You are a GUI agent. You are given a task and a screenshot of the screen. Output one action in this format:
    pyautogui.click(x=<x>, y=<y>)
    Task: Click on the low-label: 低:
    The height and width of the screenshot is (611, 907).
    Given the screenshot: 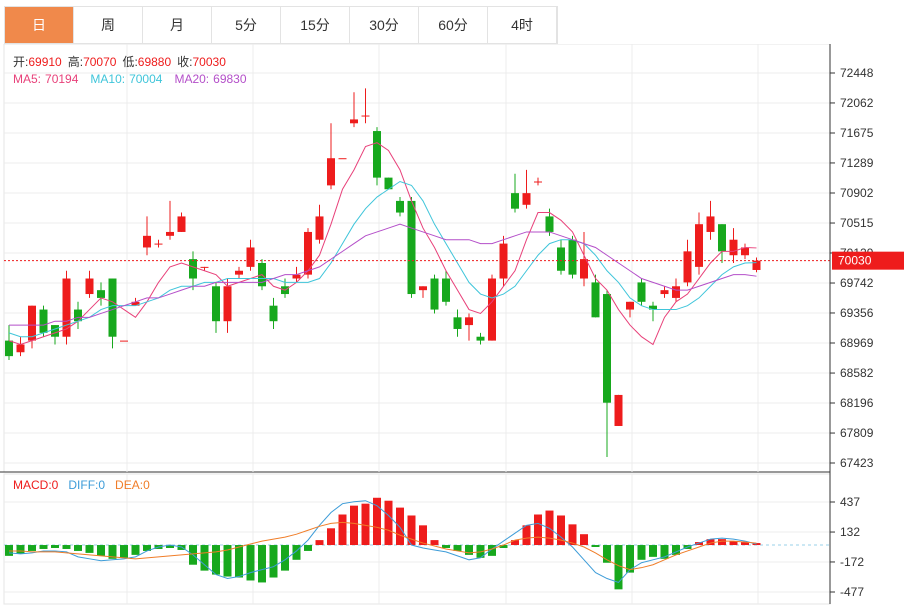 What is the action you would take?
    pyautogui.click(x=129, y=62)
    